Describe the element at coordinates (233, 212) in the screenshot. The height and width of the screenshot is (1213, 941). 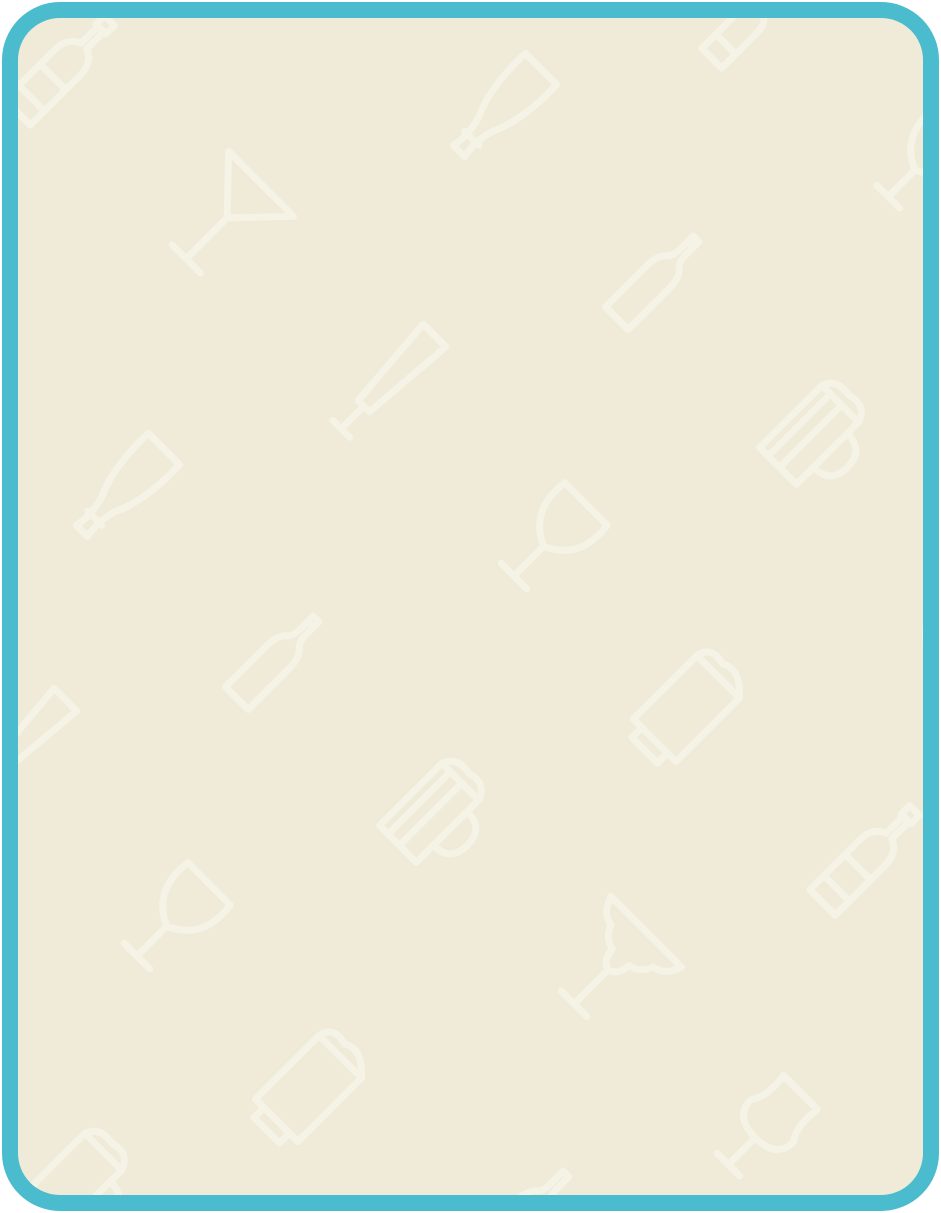
I see `martini-glass-icon` at that location.